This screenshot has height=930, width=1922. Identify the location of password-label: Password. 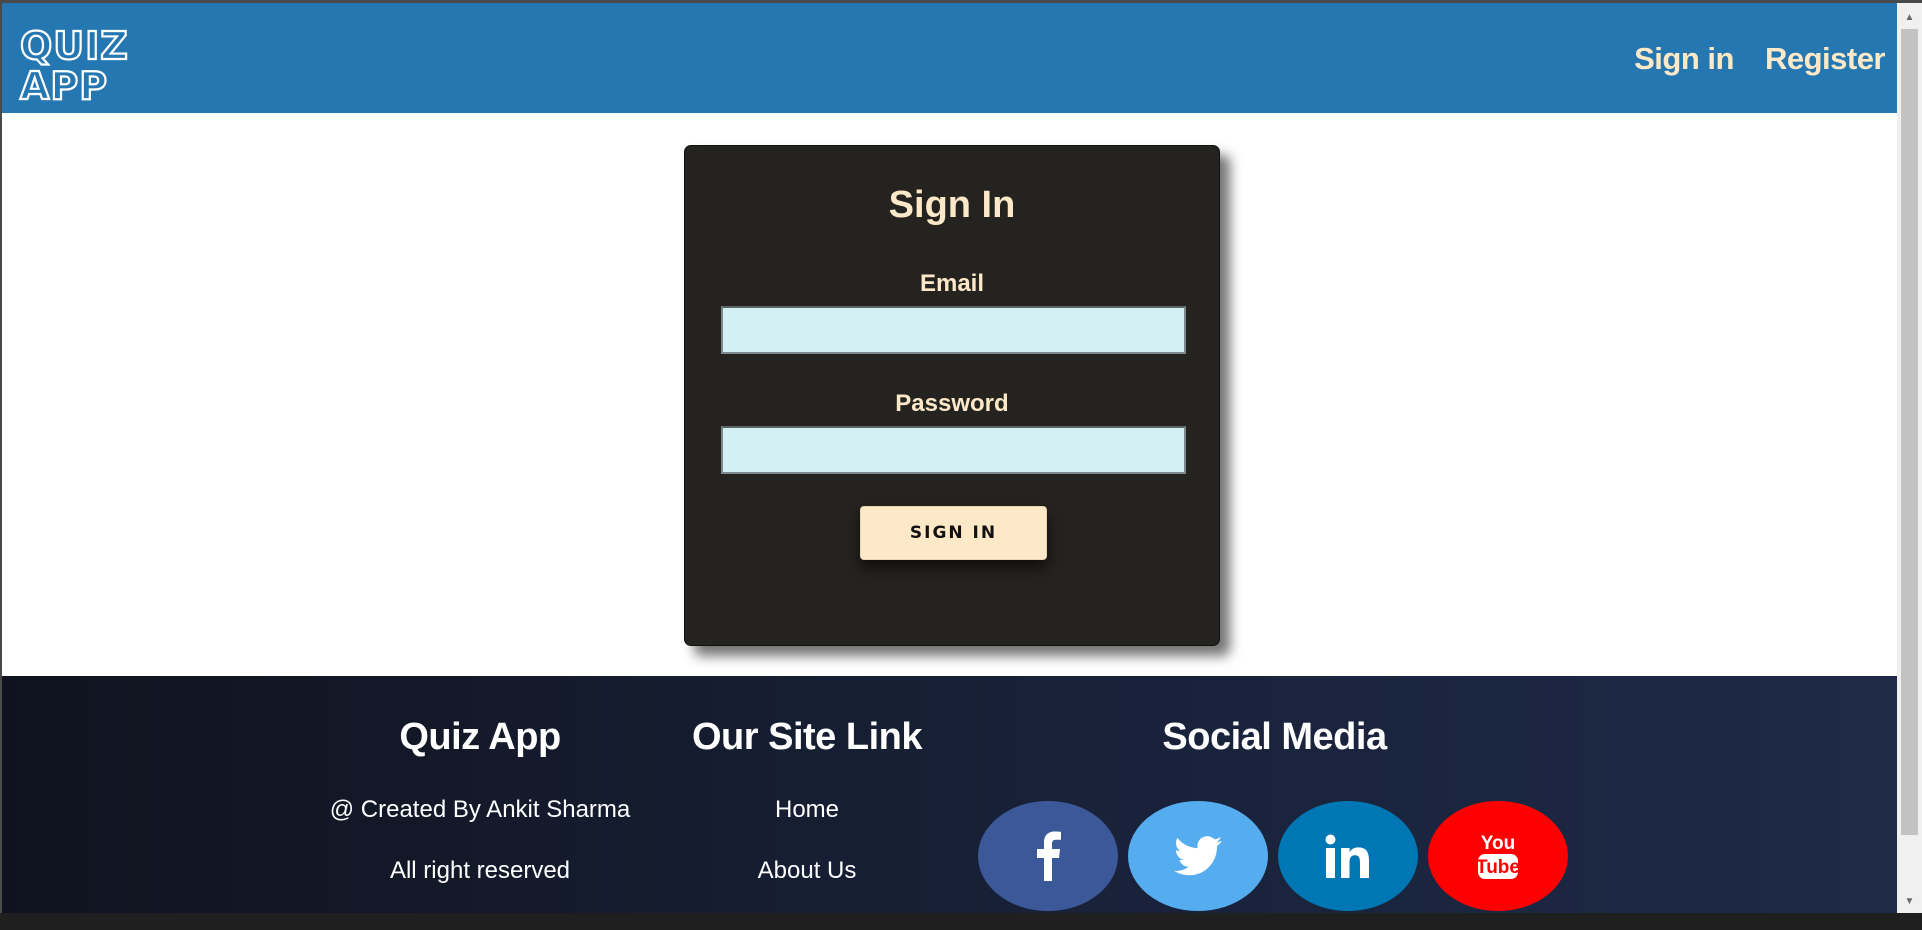
(952, 403).